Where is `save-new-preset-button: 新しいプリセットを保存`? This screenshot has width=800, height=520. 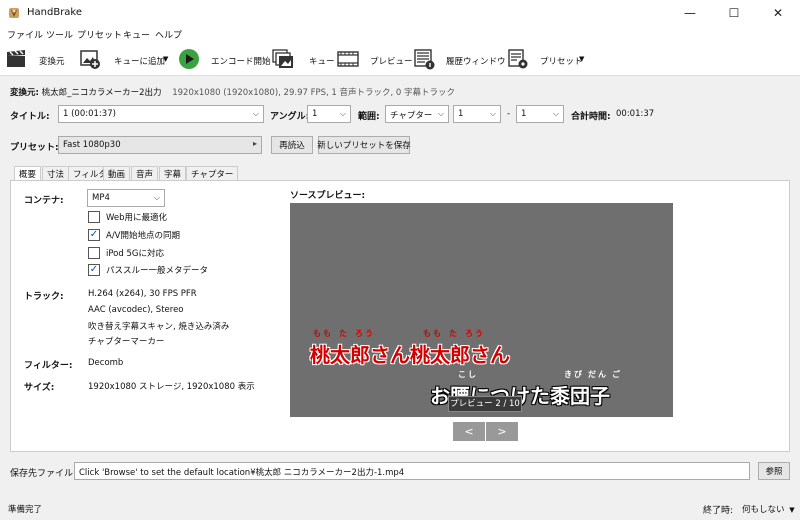 save-new-preset-button: 新しいプリセットを保存 is located at coordinates (364, 145).